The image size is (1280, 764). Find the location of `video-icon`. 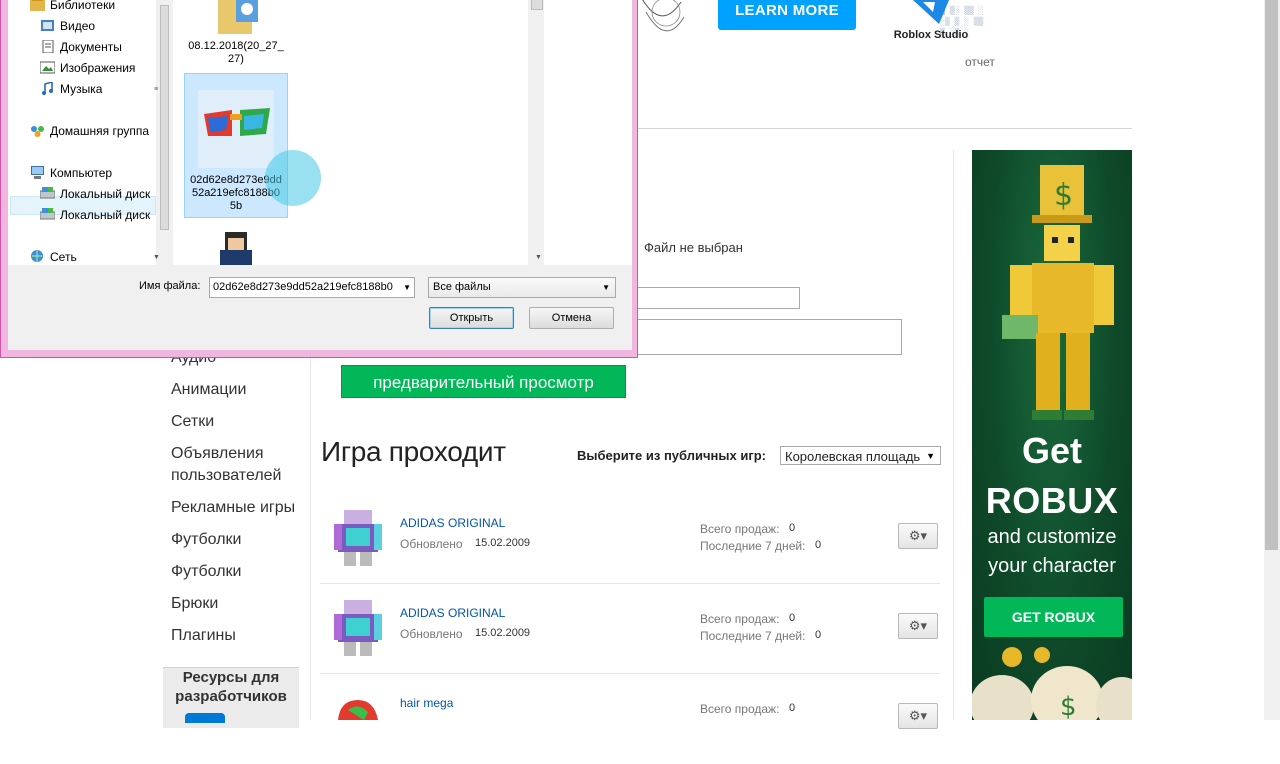

video-icon is located at coordinates (47, 25).